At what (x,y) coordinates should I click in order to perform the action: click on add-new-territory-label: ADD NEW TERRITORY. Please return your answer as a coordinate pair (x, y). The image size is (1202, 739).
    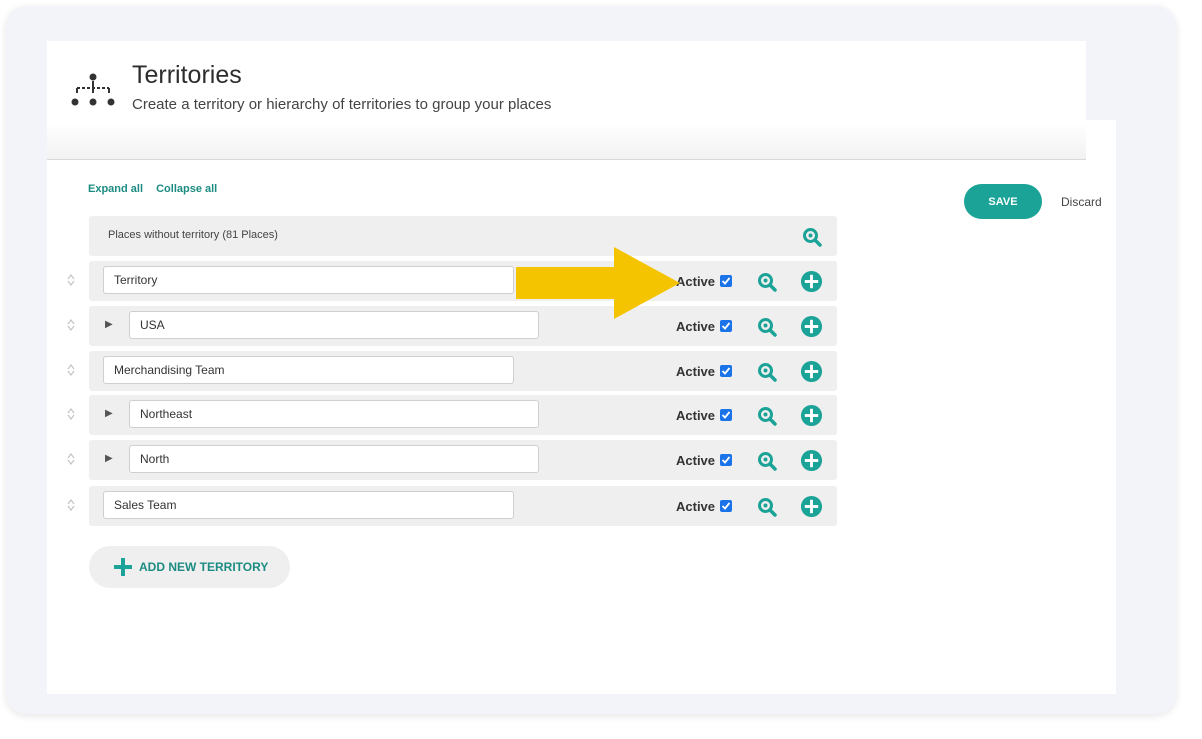
    Looking at the image, I should click on (204, 567).